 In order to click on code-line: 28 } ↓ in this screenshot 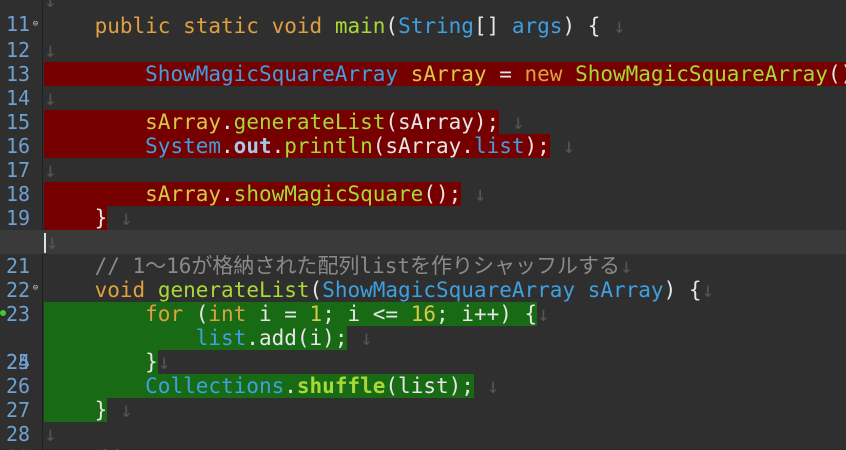, I will do `click(423, 422)`.